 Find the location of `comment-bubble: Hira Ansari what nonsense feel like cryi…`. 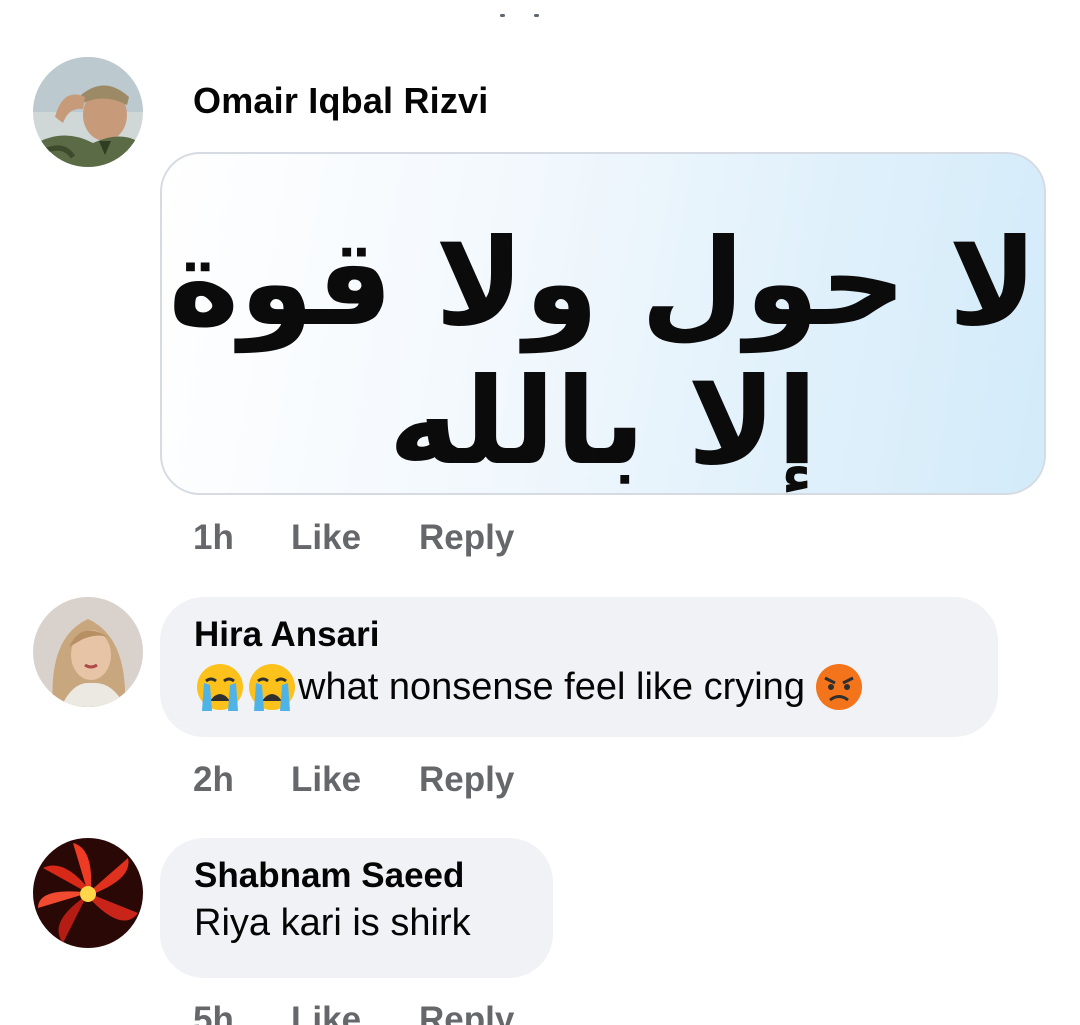

comment-bubble: Hira Ansari what nonsense feel like cryi… is located at coordinates (579, 667).